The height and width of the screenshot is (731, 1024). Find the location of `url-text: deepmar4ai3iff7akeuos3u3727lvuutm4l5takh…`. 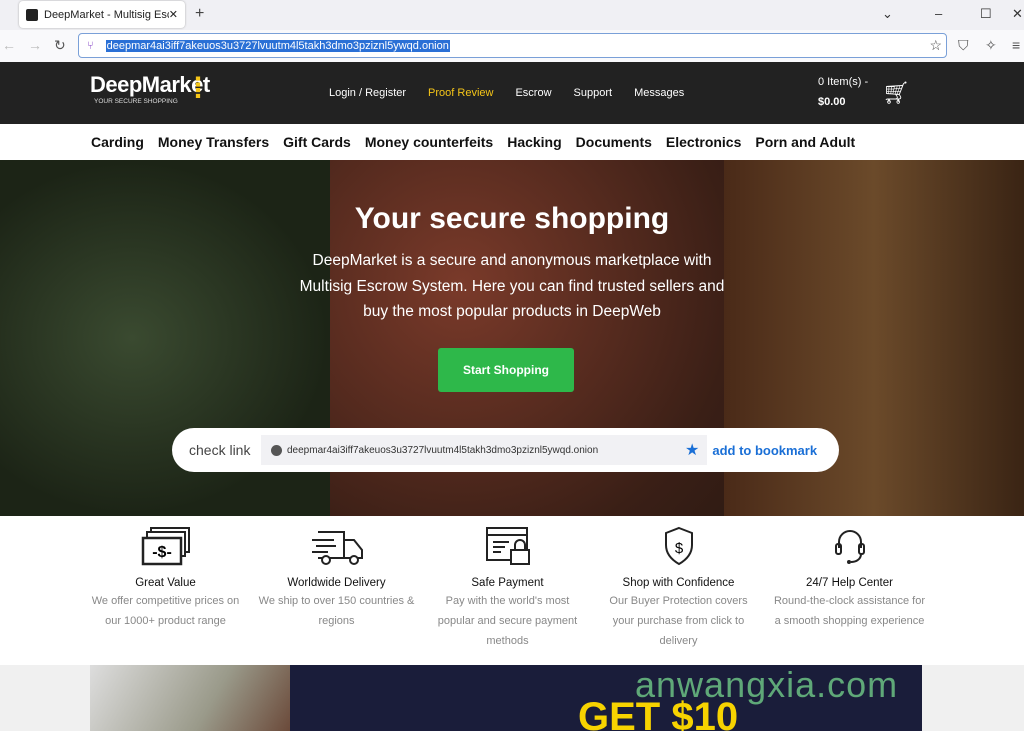

url-text: deepmar4ai3iff7akeuos3u3727lvuutm4l5takh… is located at coordinates (277, 45).